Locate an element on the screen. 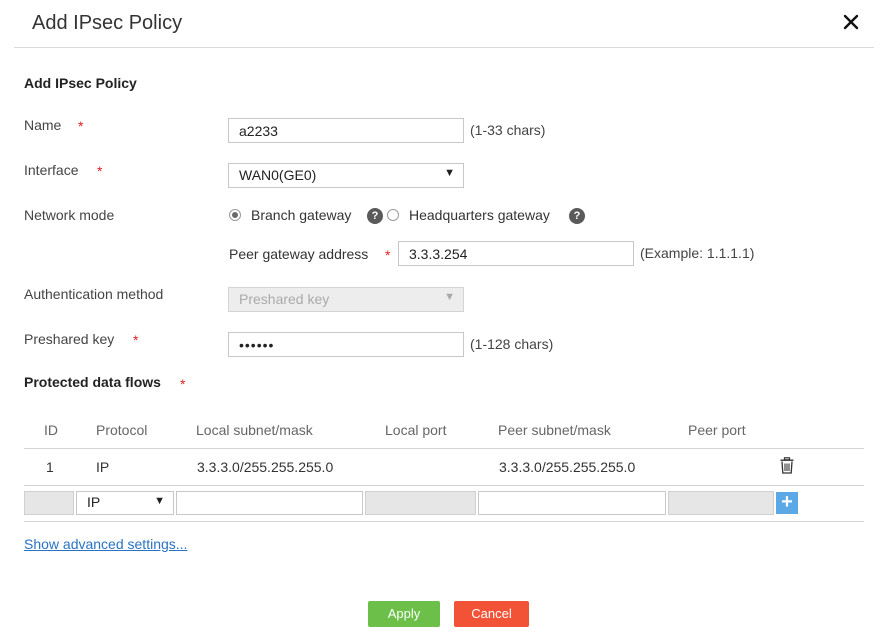 Image resolution: width=883 pixels, height=635 pixels. add-row-button: + is located at coordinates (787, 503).